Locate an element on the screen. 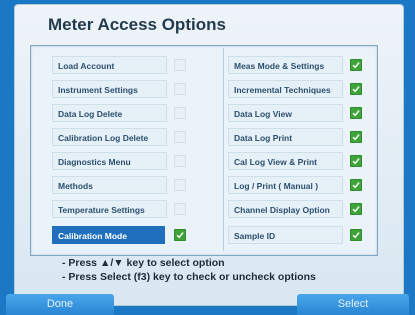 The width and height of the screenshot is (415, 315). option-instrument-settings: Instrument Settings is located at coordinates (109, 89).